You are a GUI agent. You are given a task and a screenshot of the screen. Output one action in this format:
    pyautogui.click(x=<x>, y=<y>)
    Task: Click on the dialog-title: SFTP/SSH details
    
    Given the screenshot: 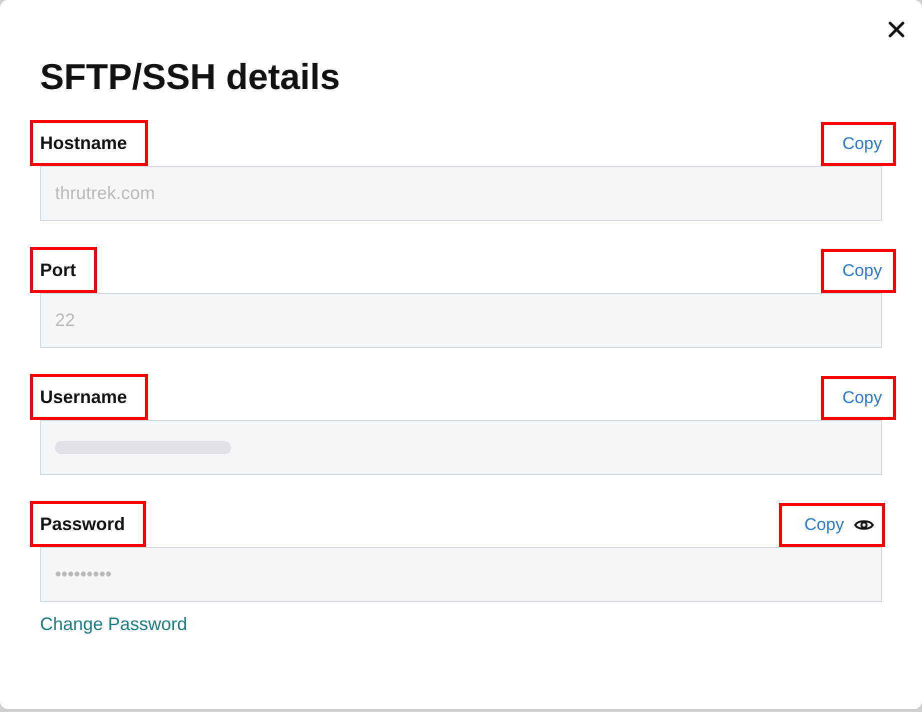 What is the action you would take?
    pyautogui.click(x=190, y=77)
    